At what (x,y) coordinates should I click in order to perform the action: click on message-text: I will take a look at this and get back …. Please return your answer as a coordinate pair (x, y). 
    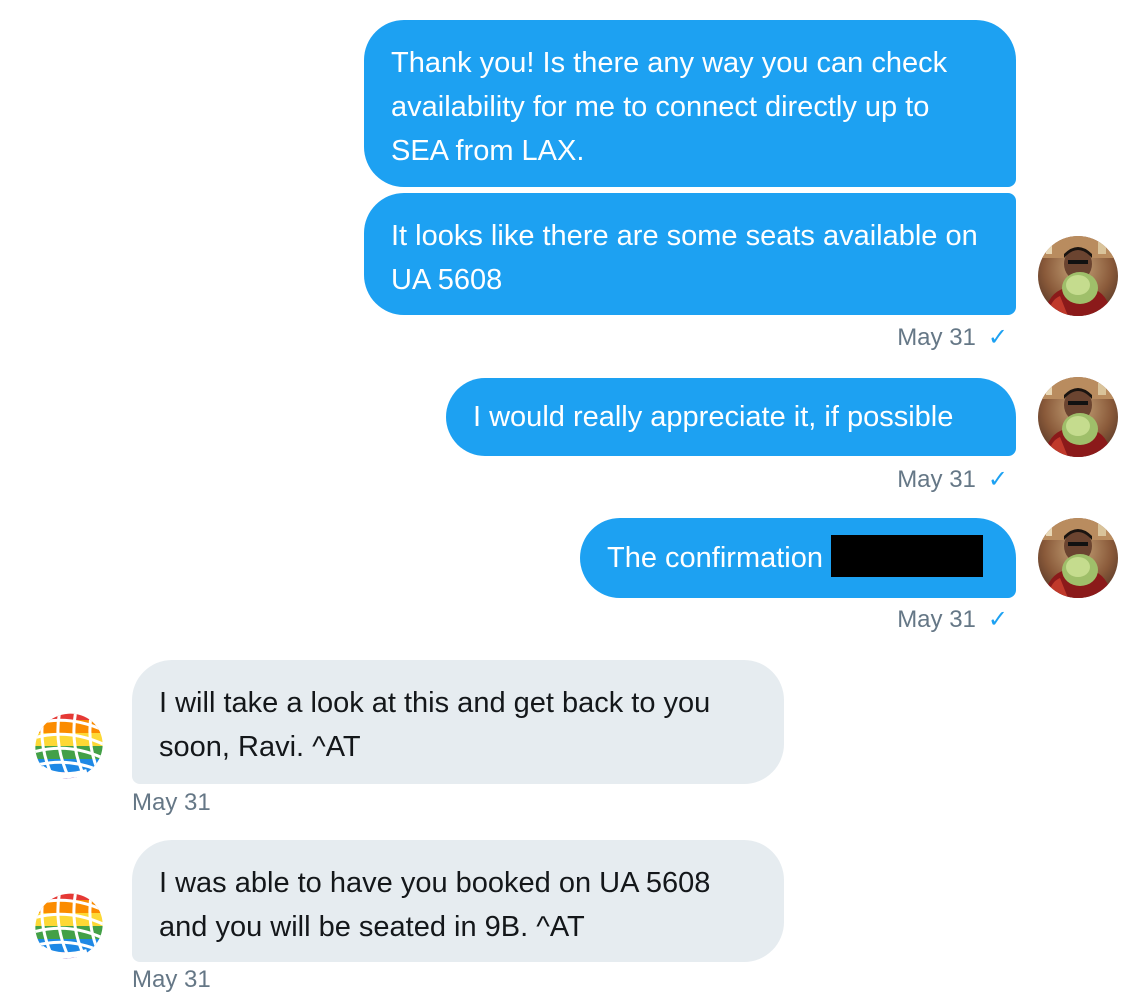
    Looking at the image, I should click on (435, 725).